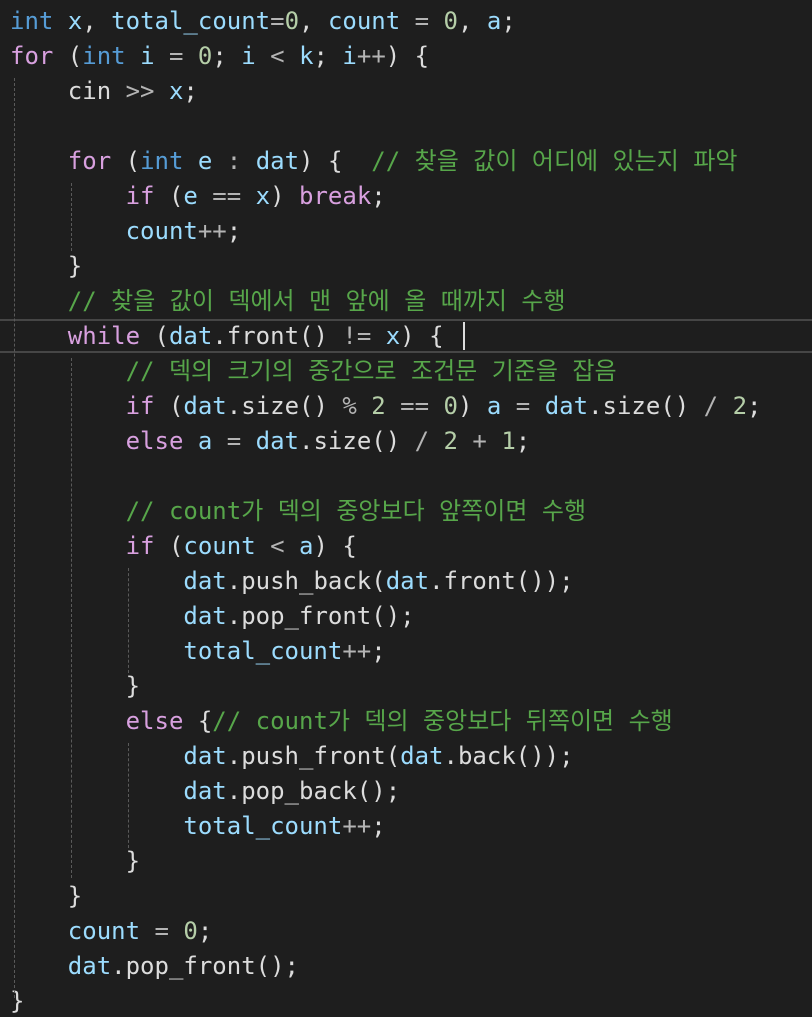 This screenshot has height=1017, width=812. I want to click on code-token: {, so click(198, 721).